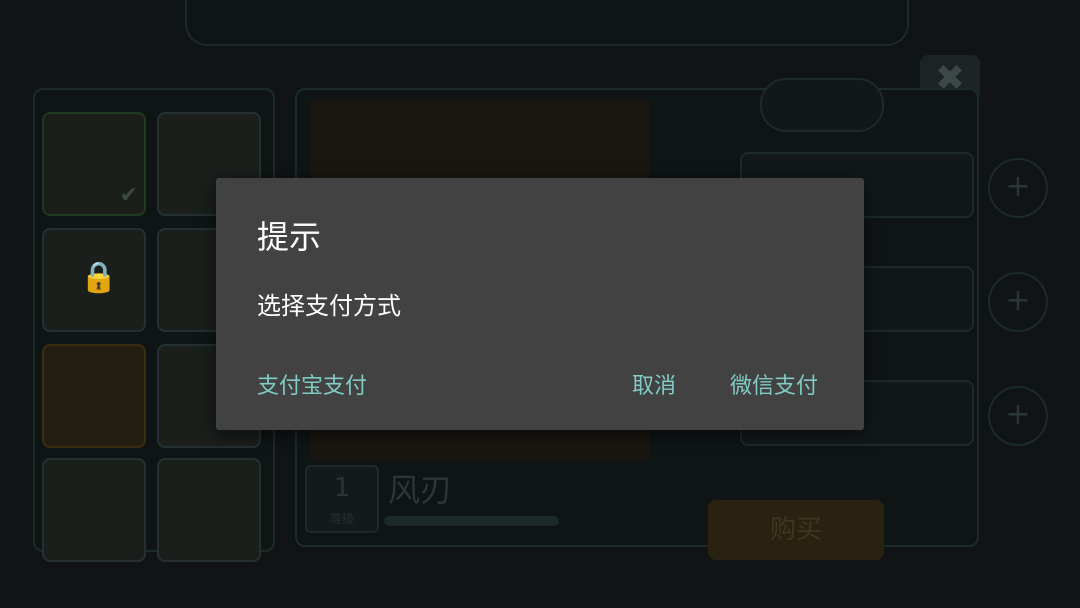 The width and height of the screenshot is (1080, 608). I want to click on wechat-pay-button: 微信支付, so click(774, 384).